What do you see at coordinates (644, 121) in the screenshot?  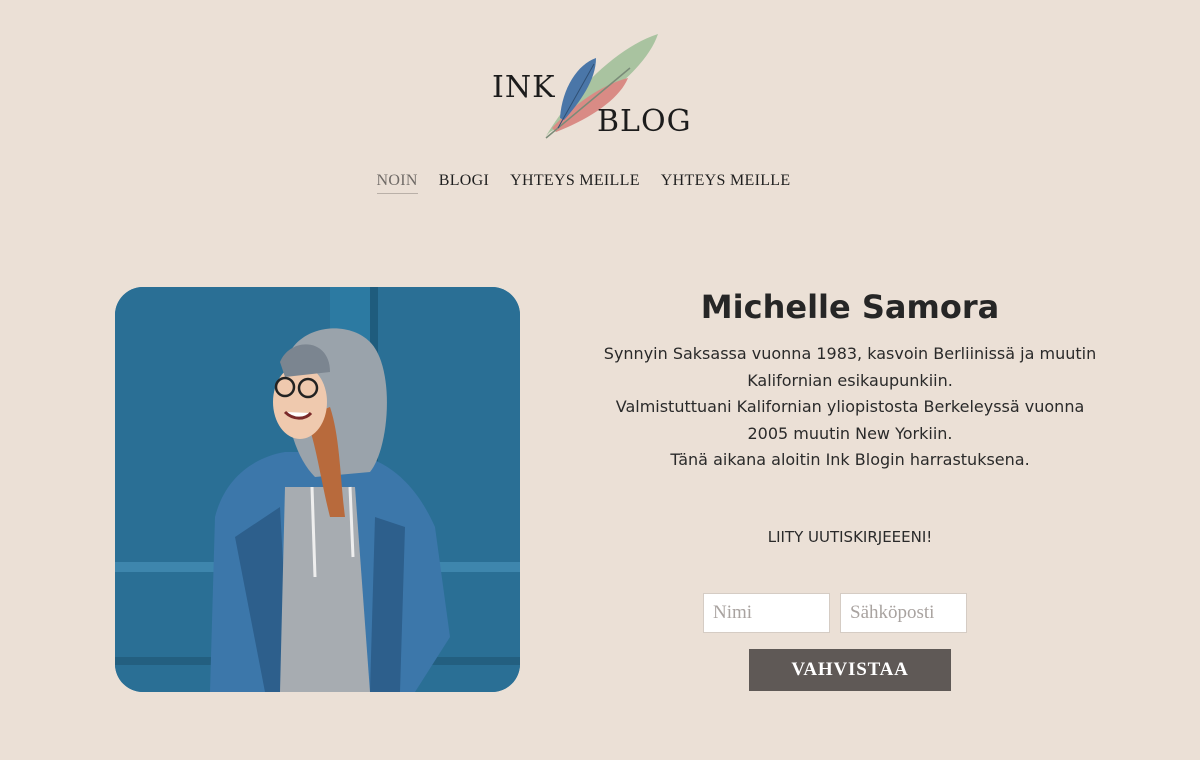 I see `logo-text-blog: BLOG` at bounding box center [644, 121].